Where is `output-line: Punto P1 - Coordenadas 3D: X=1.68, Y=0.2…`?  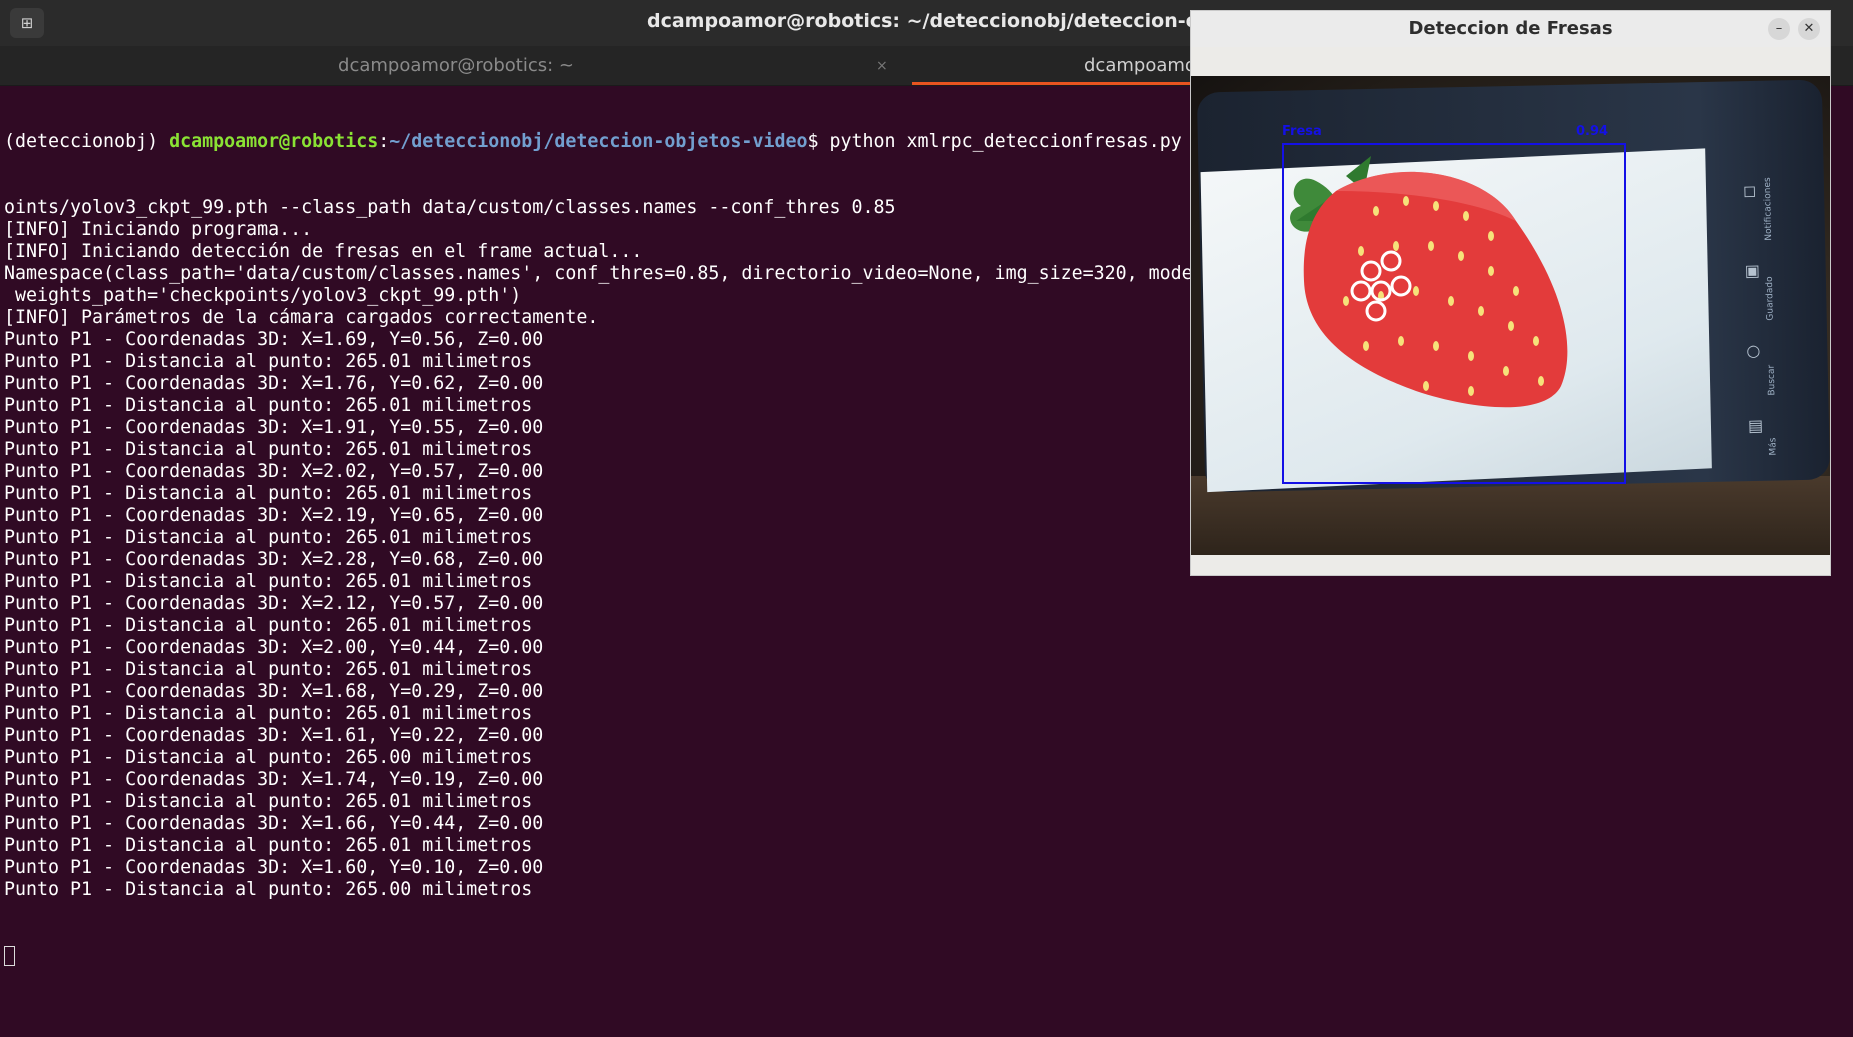
output-line: Punto P1 - Coordenadas 3D: X=1.68, Y=0.2… is located at coordinates (274, 691).